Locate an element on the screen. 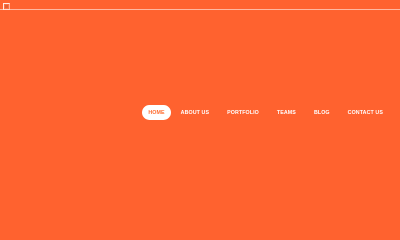 Image resolution: width=400 pixels, height=240 pixels. nav-item-portfolio: PORTFOLIO is located at coordinates (243, 112).